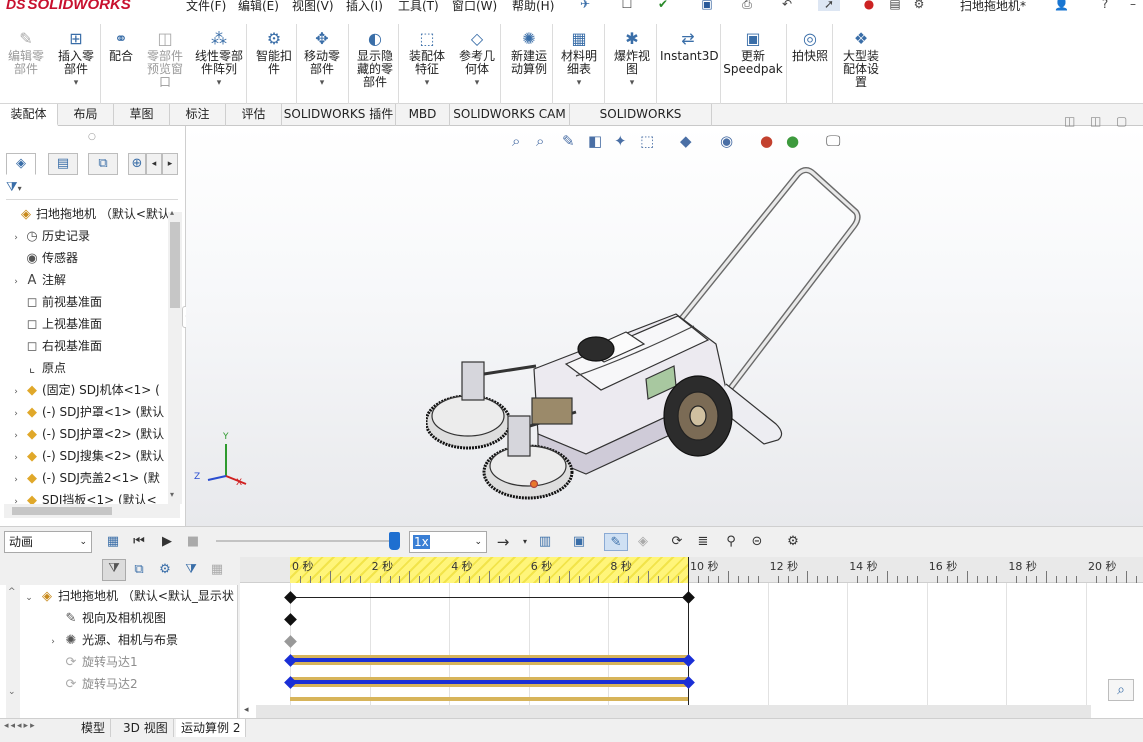 This screenshot has height=742, width=1143. Describe the element at coordinates (1121, 121) in the screenshot. I see `maximize-viewport-icon: ▢` at that location.